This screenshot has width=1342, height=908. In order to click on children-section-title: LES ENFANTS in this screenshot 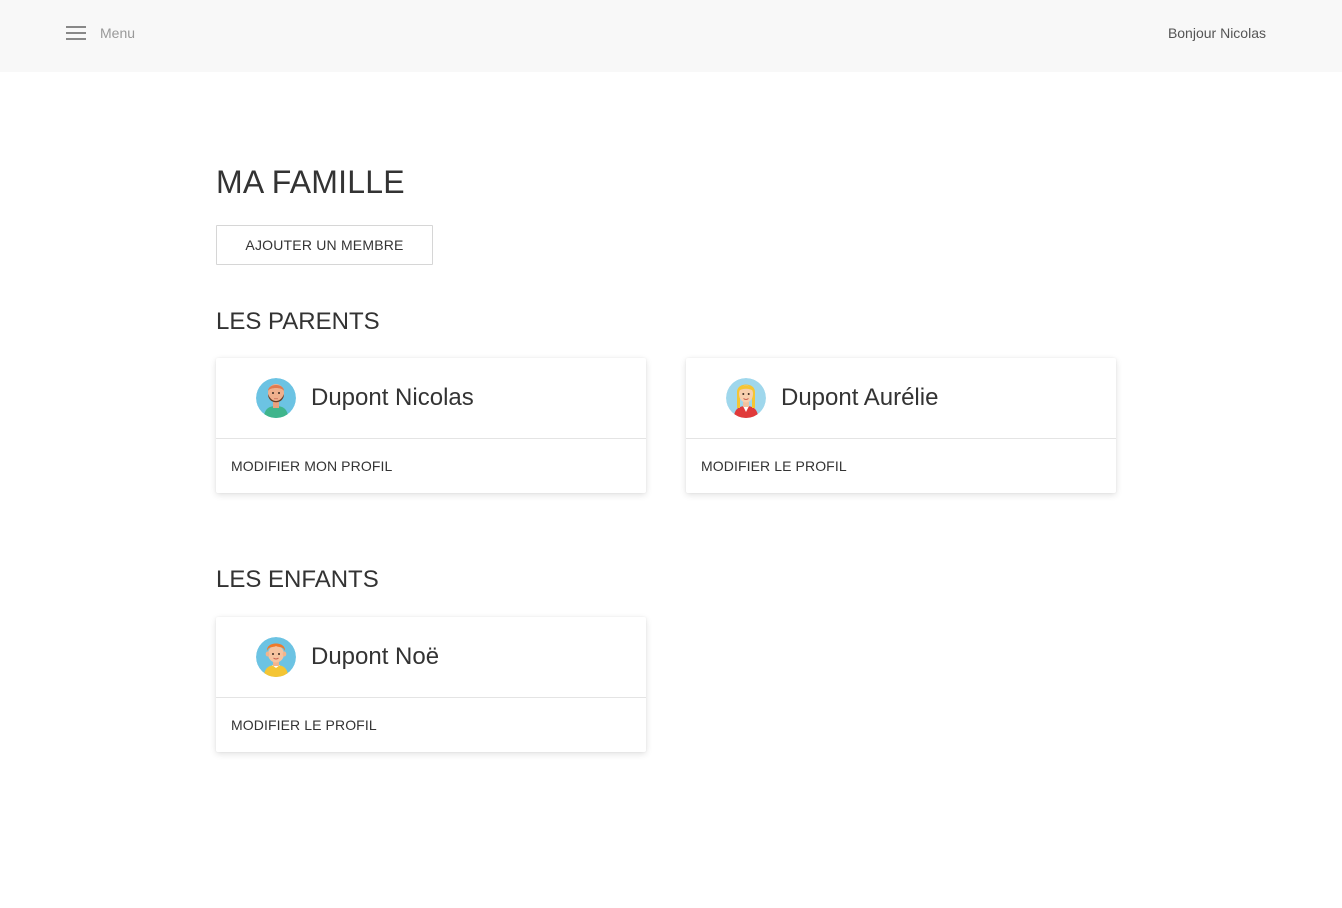, I will do `click(297, 579)`.